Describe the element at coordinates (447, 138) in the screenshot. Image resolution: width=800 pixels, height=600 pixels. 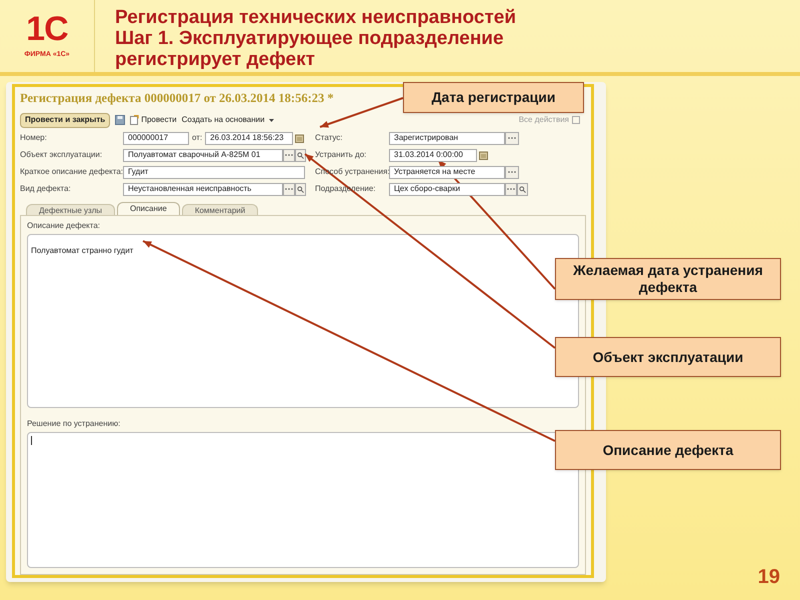
I see `input-field: Зарегистрирован` at that location.